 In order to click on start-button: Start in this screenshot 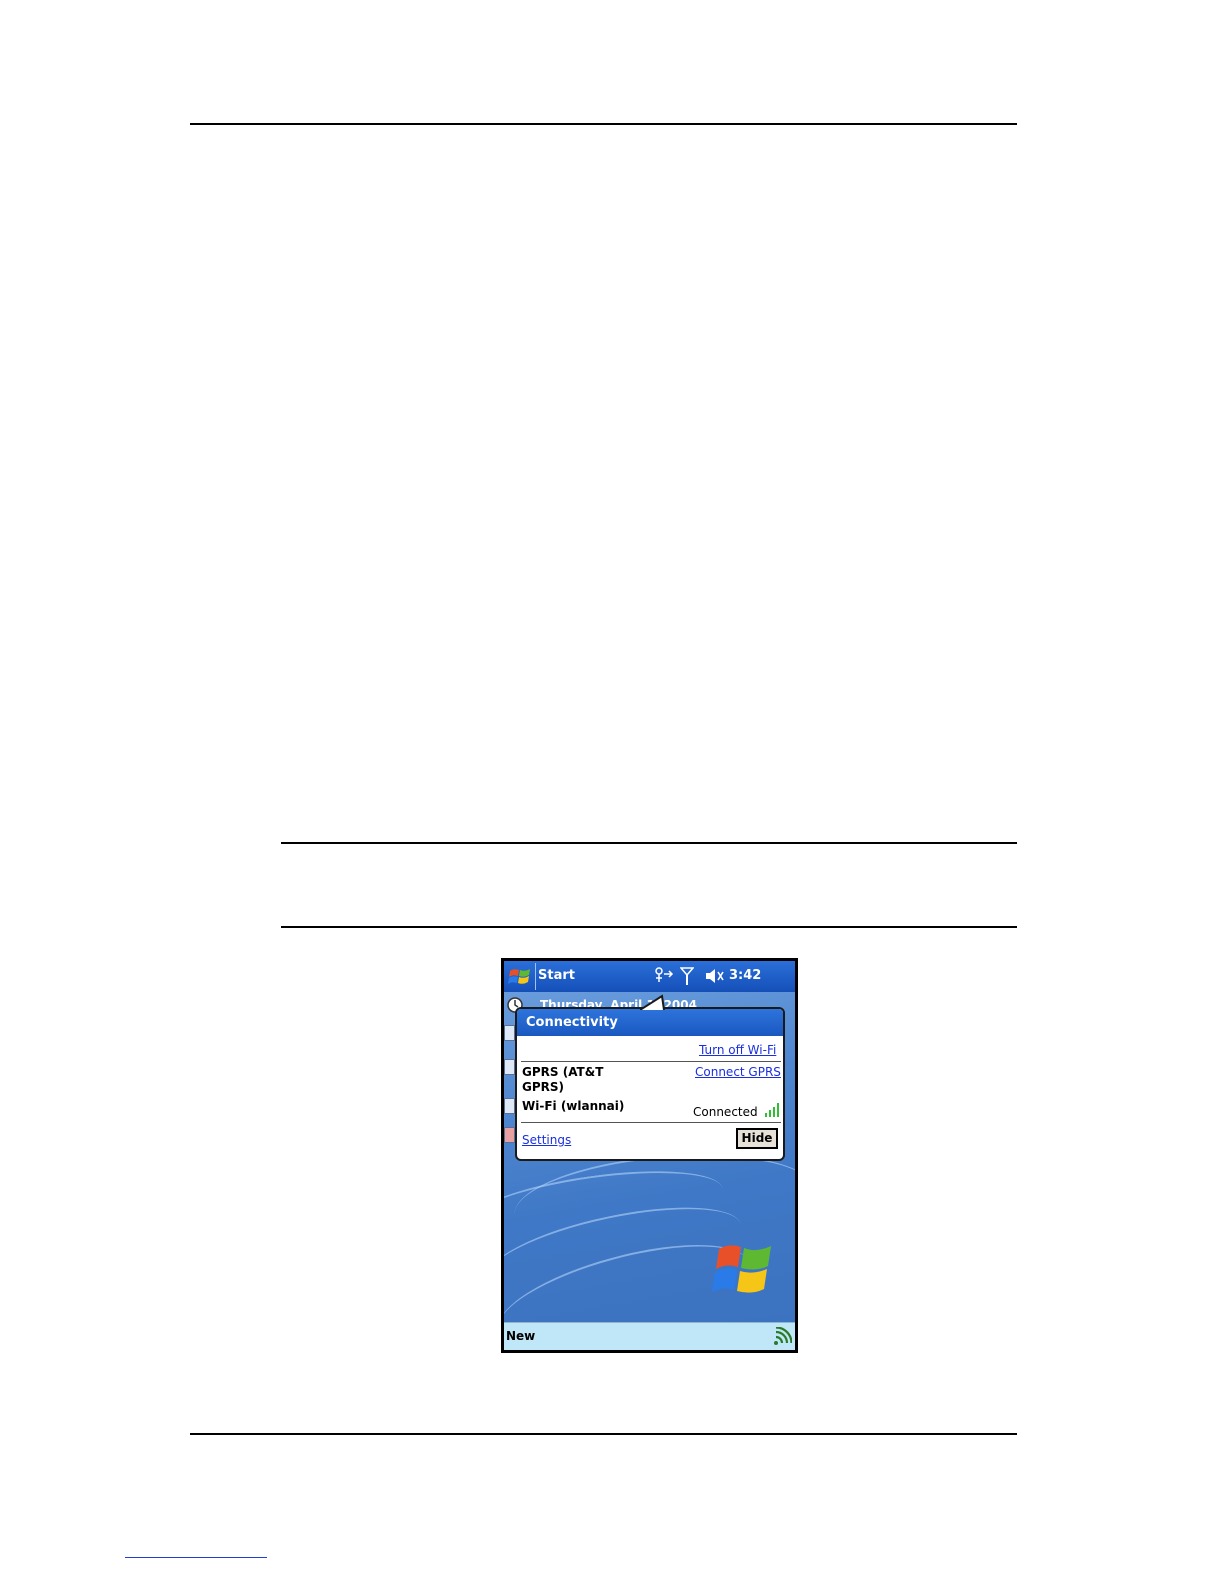, I will do `click(556, 975)`.